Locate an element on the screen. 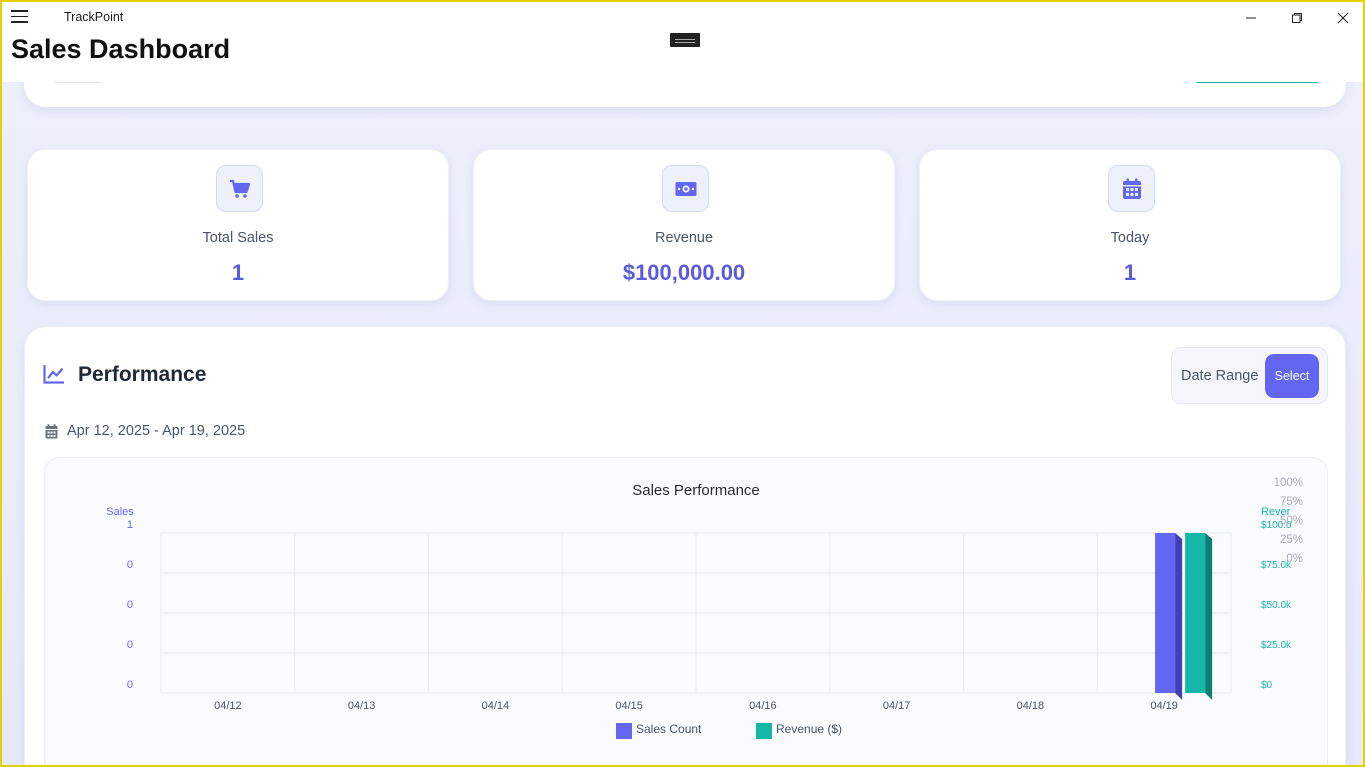 Image resolution: width=1365 pixels, height=767 pixels. y-left-axis-label: Sales is located at coordinates (120, 512).